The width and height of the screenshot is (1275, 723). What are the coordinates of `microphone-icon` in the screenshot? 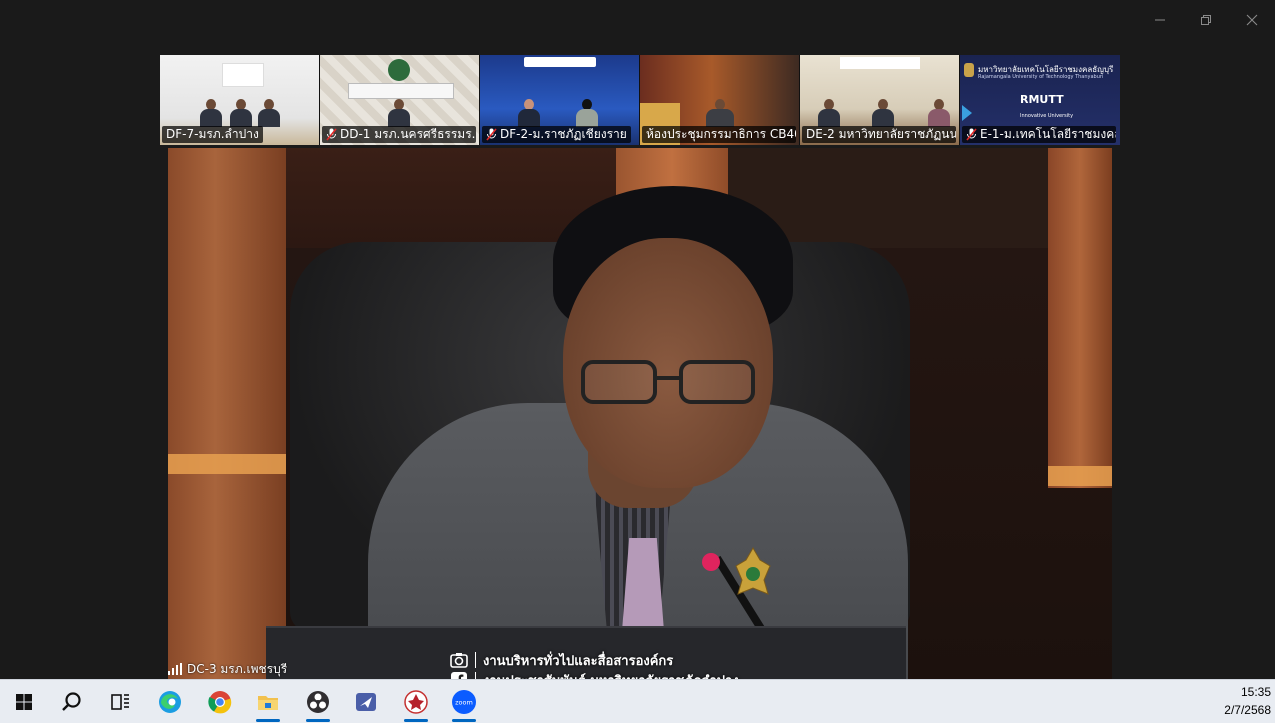 It's located at (711, 562).